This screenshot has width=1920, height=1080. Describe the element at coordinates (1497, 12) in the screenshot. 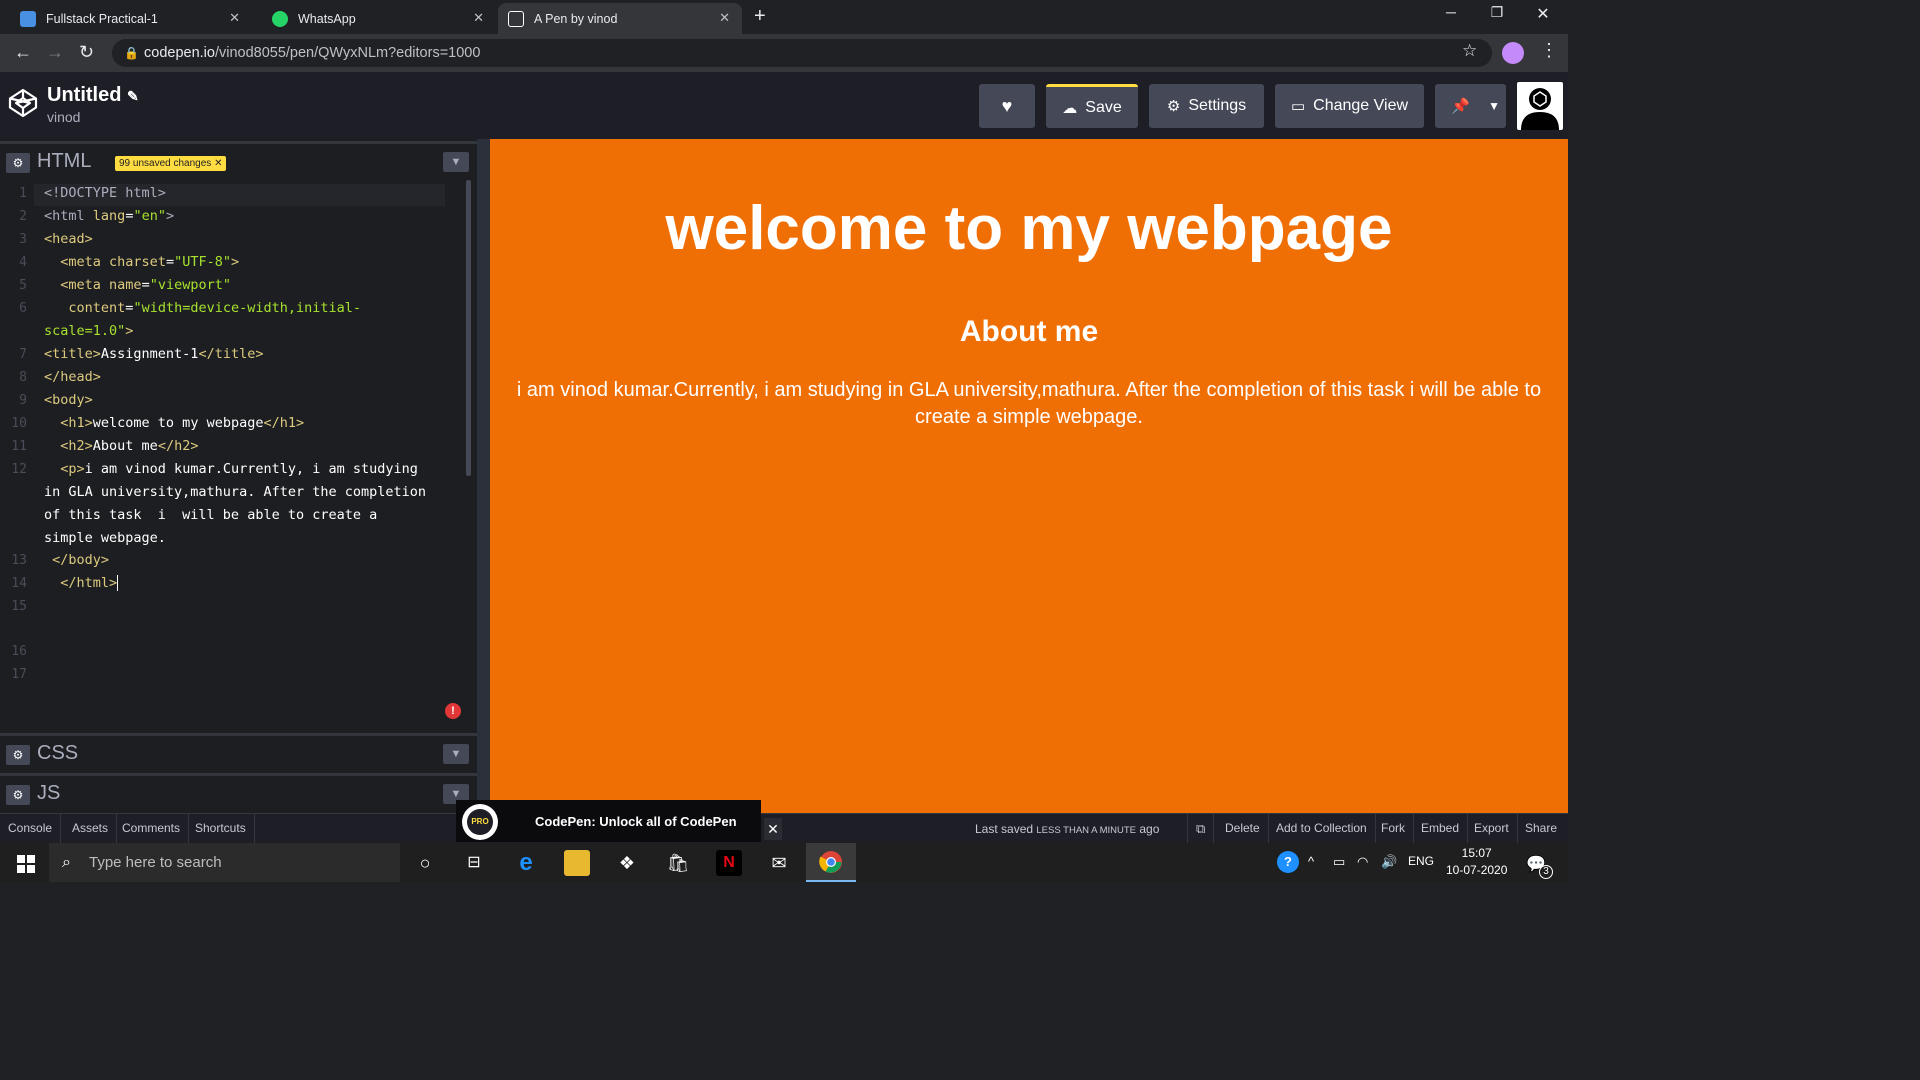

I see `restore-icon: ❐` at that location.